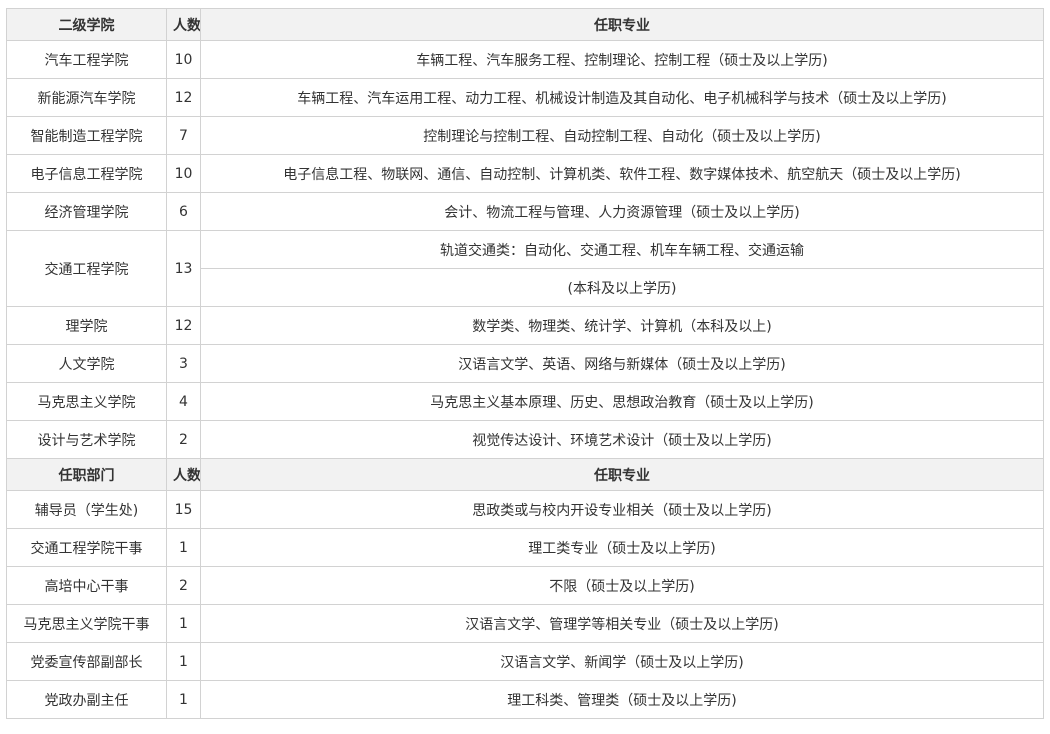 The width and height of the screenshot is (1050, 734). Describe the element at coordinates (622, 287) in the screenshot. I see `majors: (本科及以上学历)` at that location.